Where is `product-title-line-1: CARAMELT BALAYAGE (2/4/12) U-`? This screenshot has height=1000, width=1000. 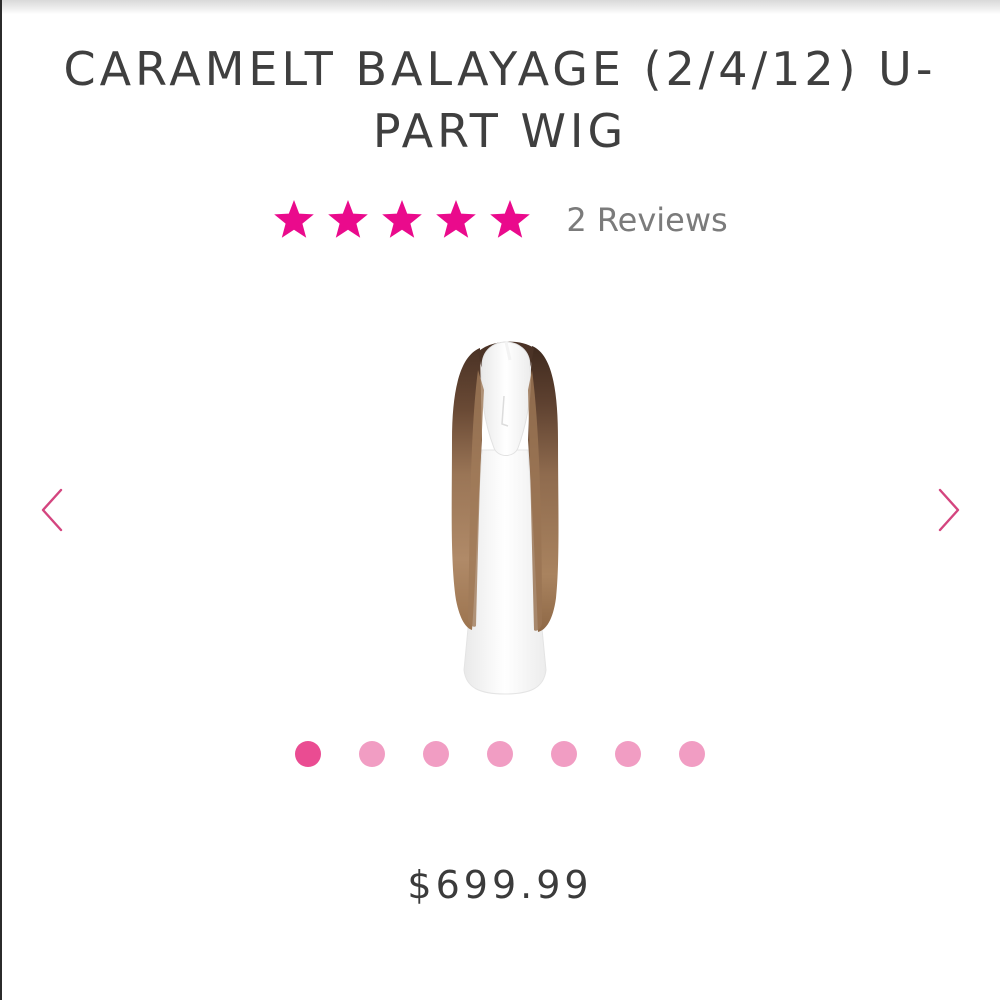 product-title-line-1: CARAMELT BALAYAGE (2/4/12) U- is located at coordinates (500, 69).